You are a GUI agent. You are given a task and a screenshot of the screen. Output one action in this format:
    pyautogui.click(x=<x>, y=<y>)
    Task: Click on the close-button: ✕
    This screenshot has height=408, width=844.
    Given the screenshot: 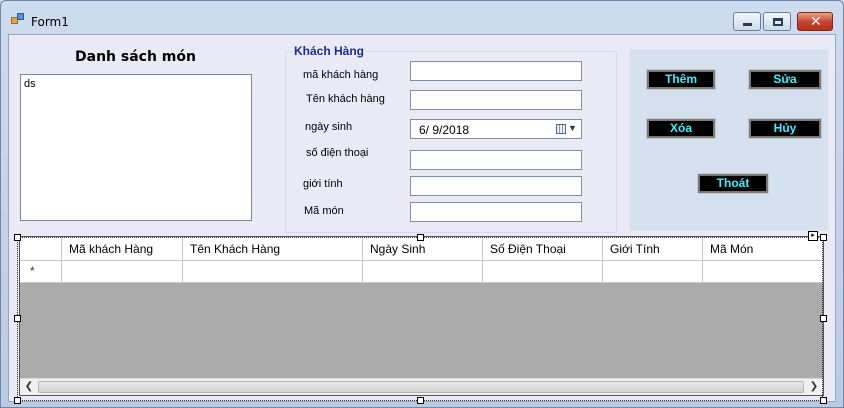 What is the action you would take?
    pyautogui.click(x=815, y=21)
    